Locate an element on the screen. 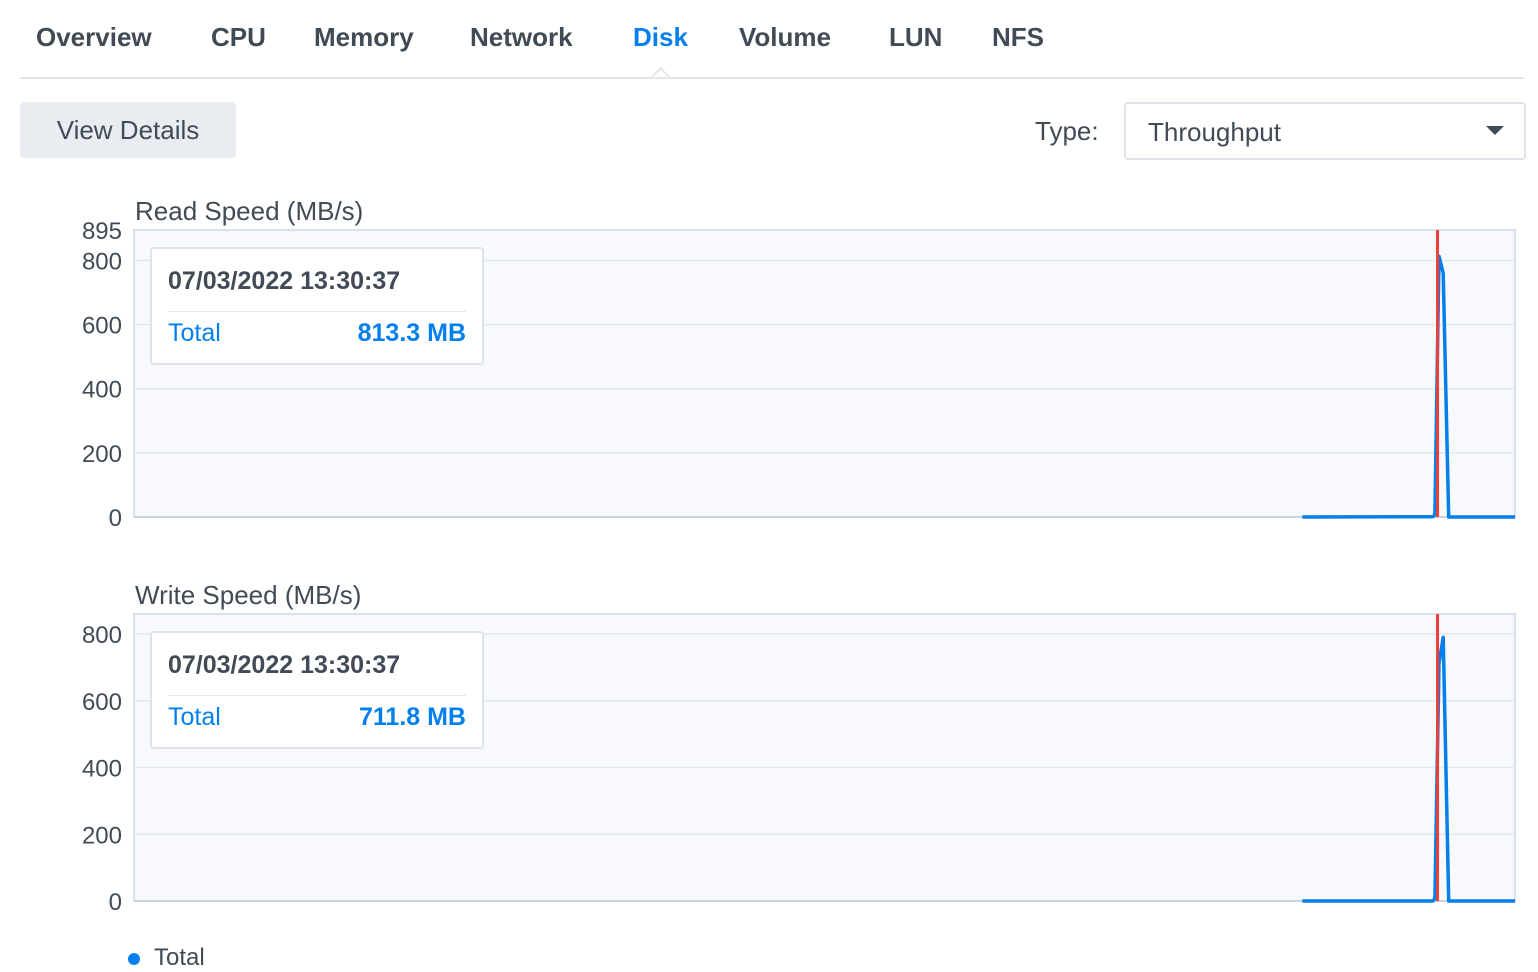 The width and height of the screenshot is (1538, 972). tab-lun: LUN is located at coordinates (915, 37).